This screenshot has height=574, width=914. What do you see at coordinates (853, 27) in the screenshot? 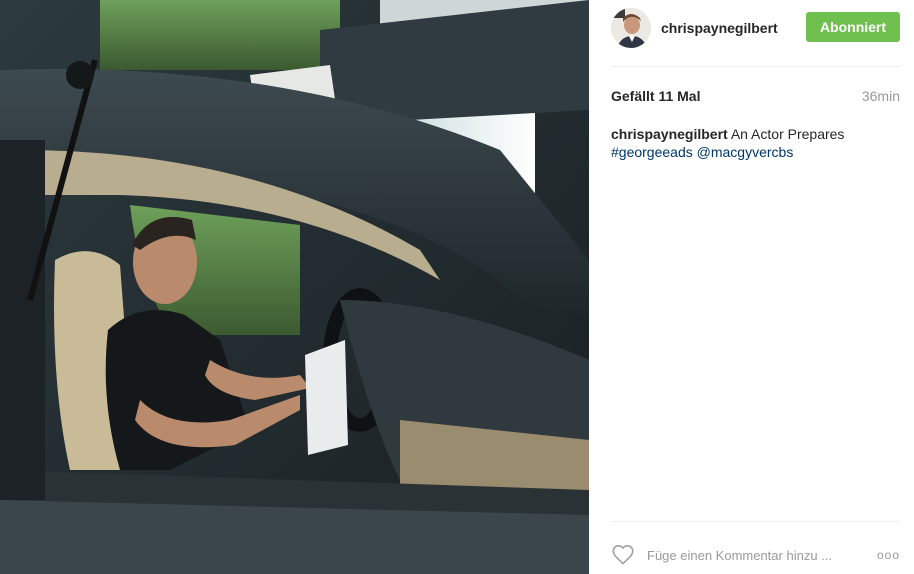
I see `follow-button: Abonniert` at bounding box center [853, 27].